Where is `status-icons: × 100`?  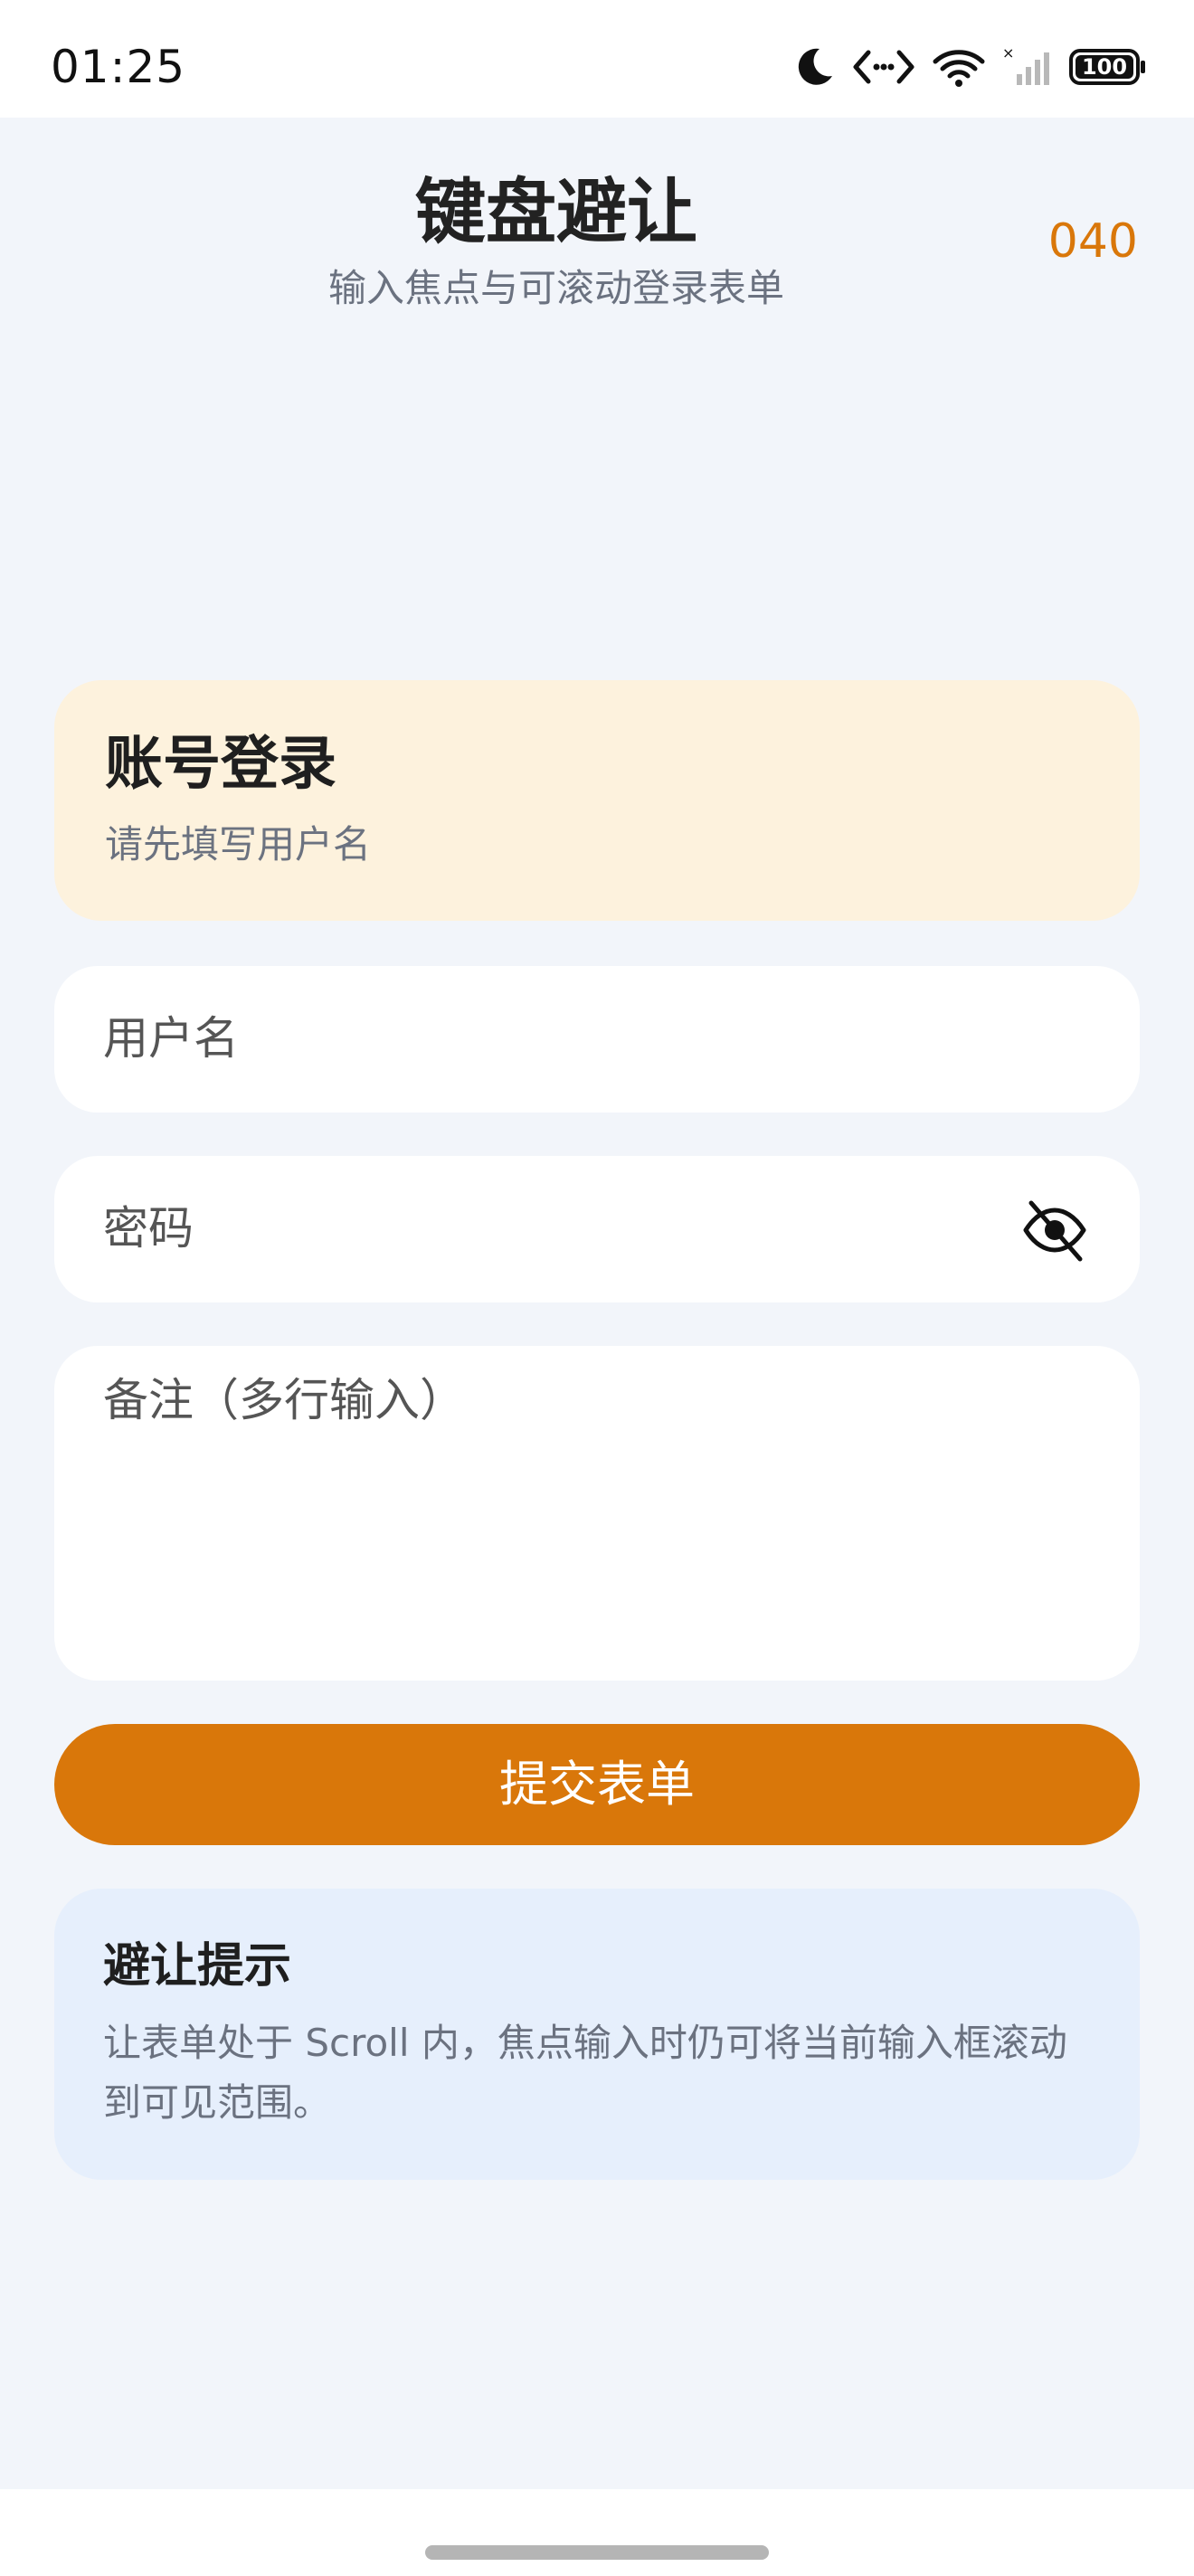
status-icons: × 100 is located at coordinates (969, 67).